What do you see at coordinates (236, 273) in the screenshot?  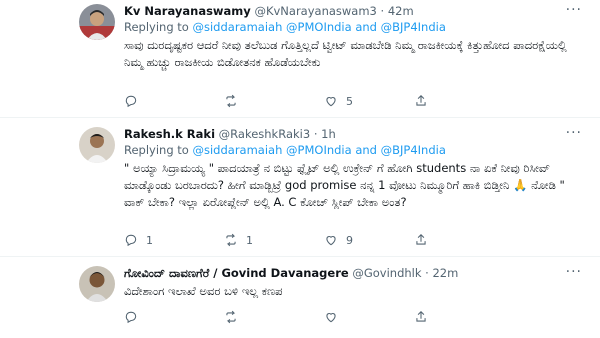 I see `display-name: ಗೋವಿಂದ್ ದಾವಣಗೆರೆ / Govind Davanagere` at bounding box center [236, 273].